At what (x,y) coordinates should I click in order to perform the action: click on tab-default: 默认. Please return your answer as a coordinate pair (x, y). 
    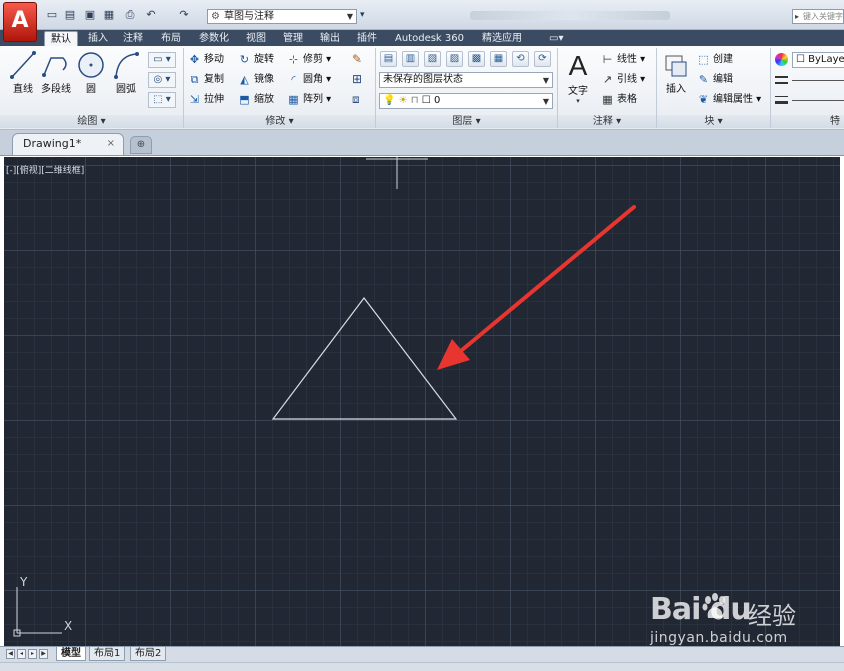
    Looking at the image, I should click on (61, 38).